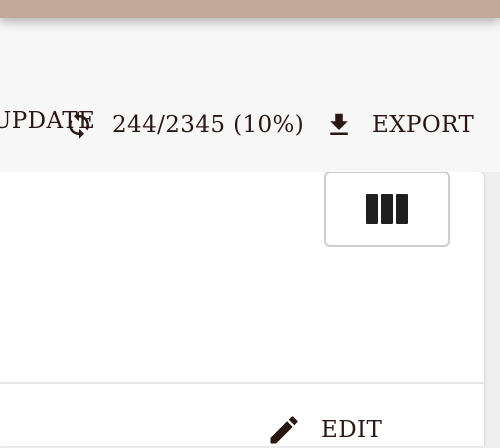 Image resolution: width=500 pixels, height=448 pixels. I want to click on progress-status: 244/2345 (10%), so click(184, 125).